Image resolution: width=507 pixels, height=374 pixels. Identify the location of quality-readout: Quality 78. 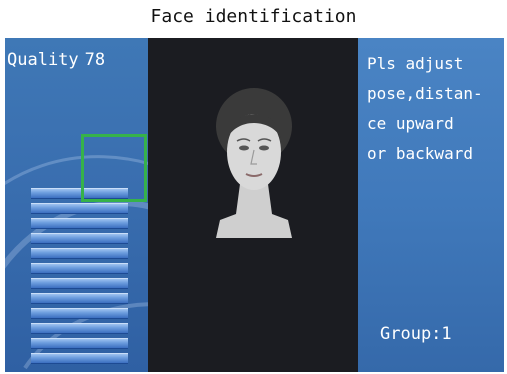
(56, 60).